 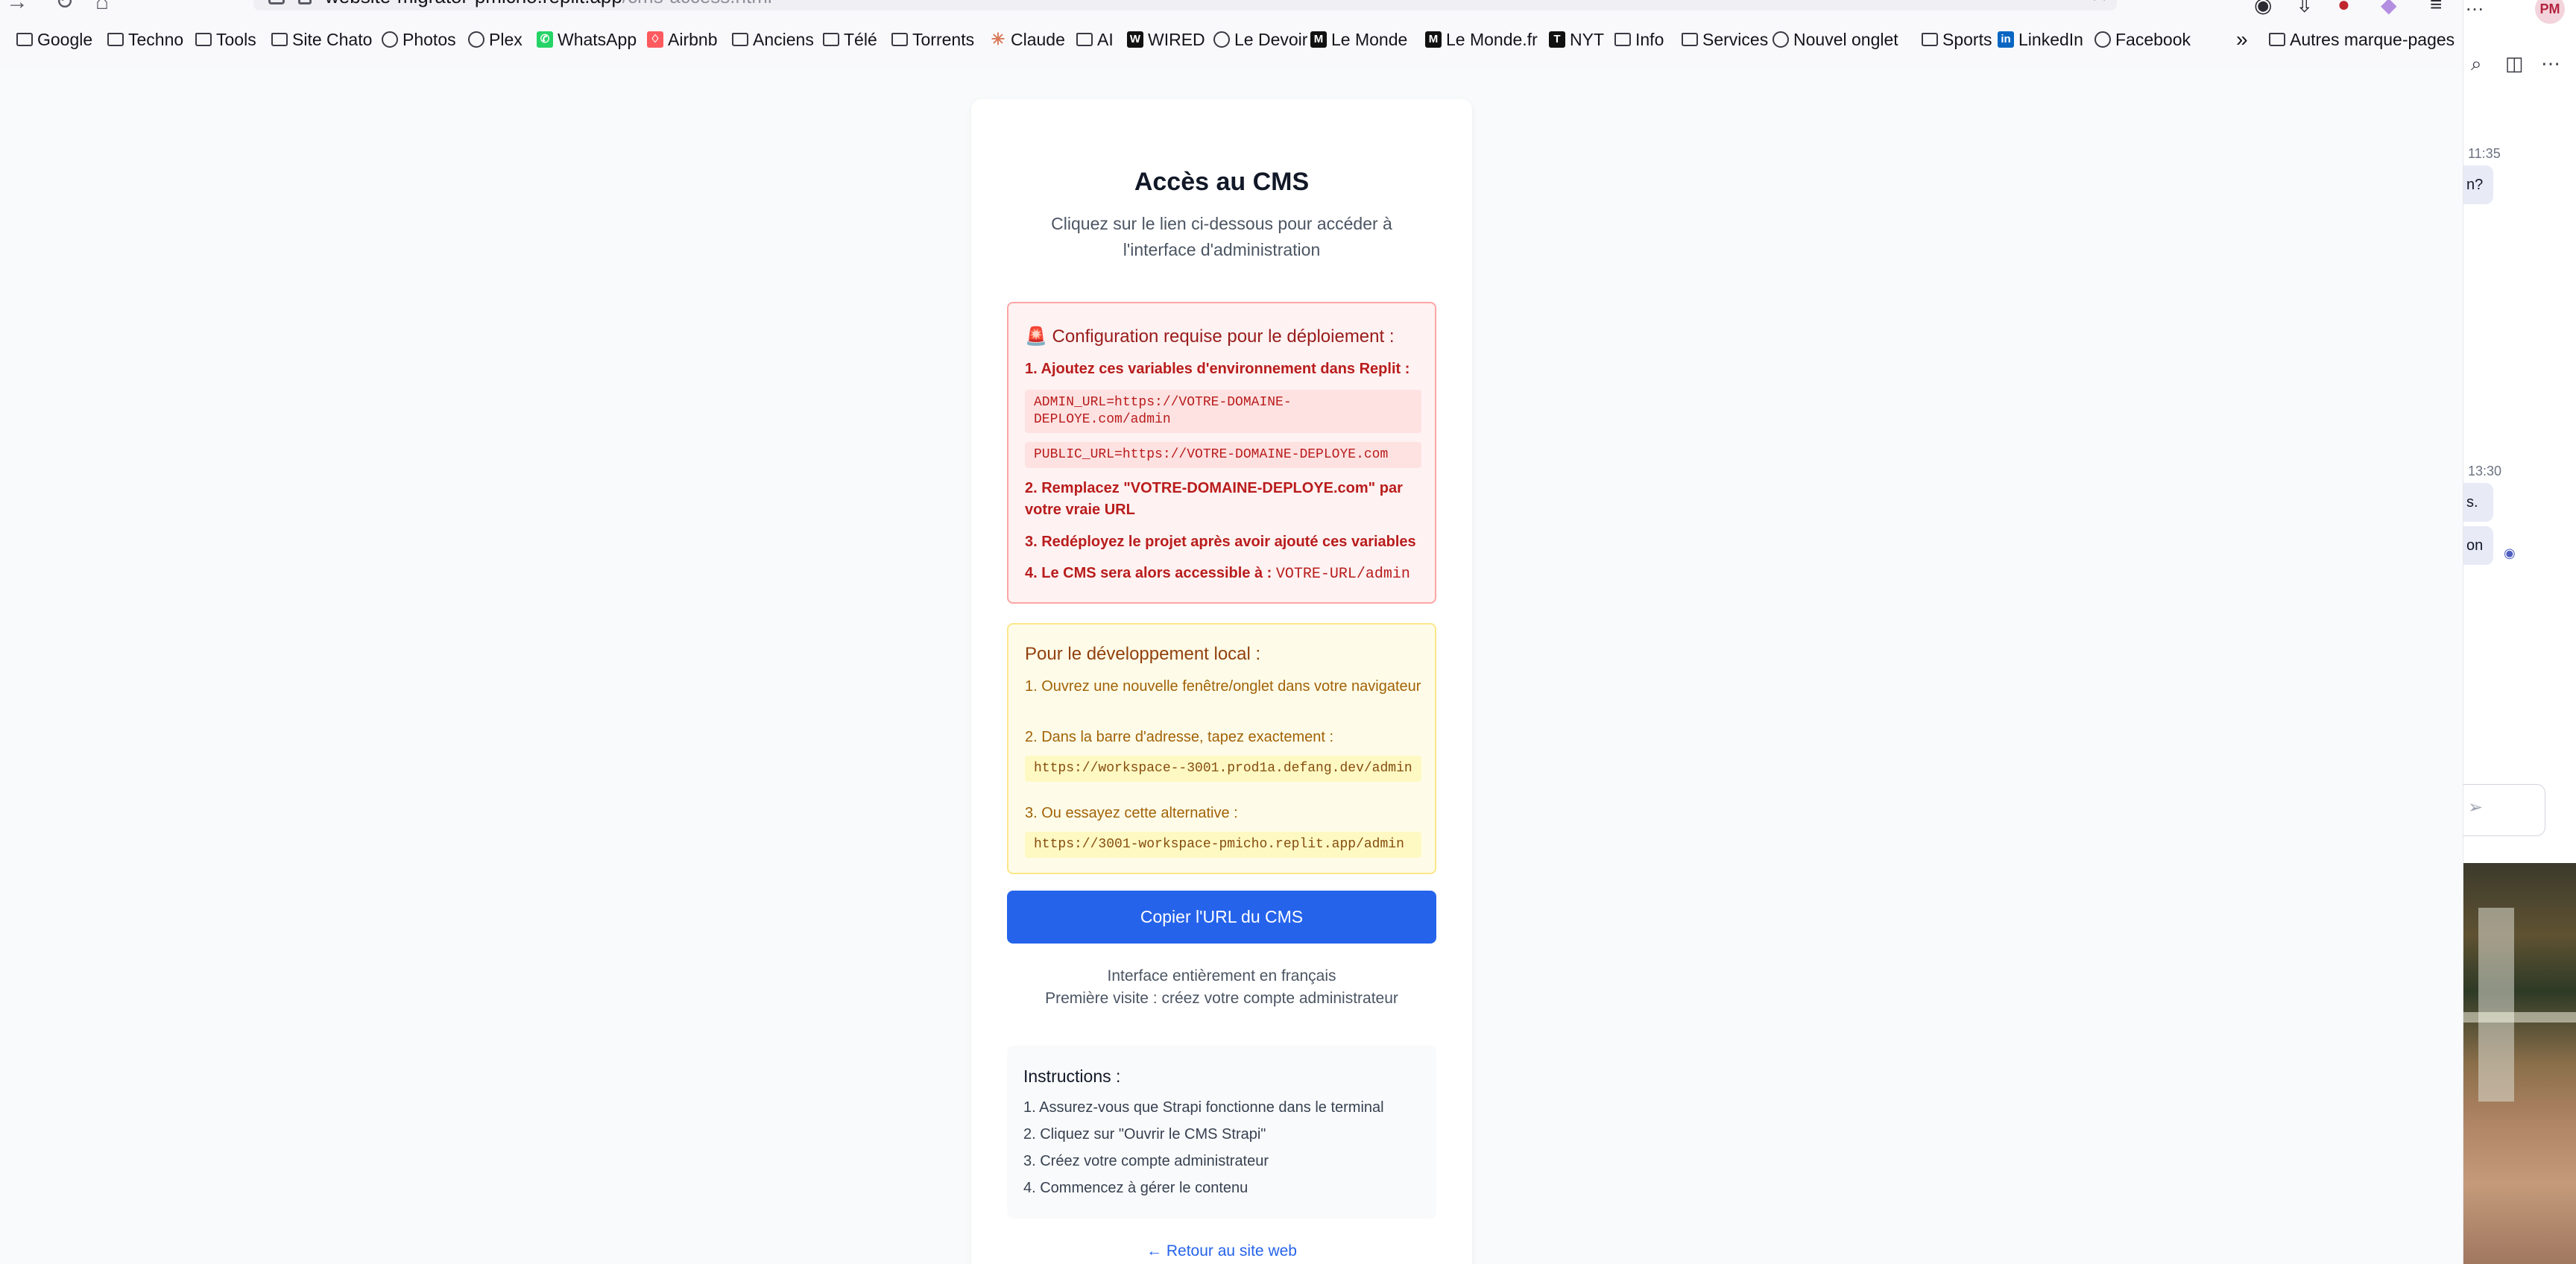 I want to click on home-icon: ⌂, so click(x=102, y=6).